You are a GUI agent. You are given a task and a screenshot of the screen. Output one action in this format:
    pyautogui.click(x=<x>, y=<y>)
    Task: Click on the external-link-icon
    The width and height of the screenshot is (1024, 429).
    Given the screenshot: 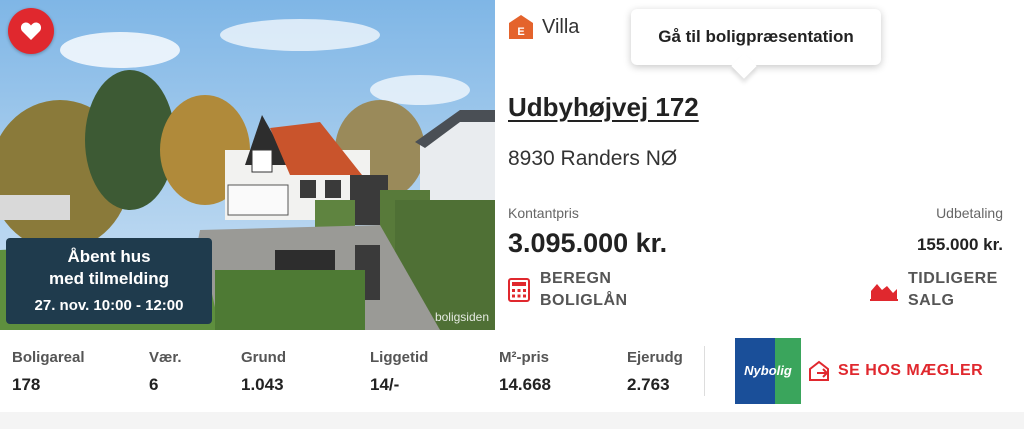 What is the action you would take?
    pyautogui.click(x=819, y=370)
    